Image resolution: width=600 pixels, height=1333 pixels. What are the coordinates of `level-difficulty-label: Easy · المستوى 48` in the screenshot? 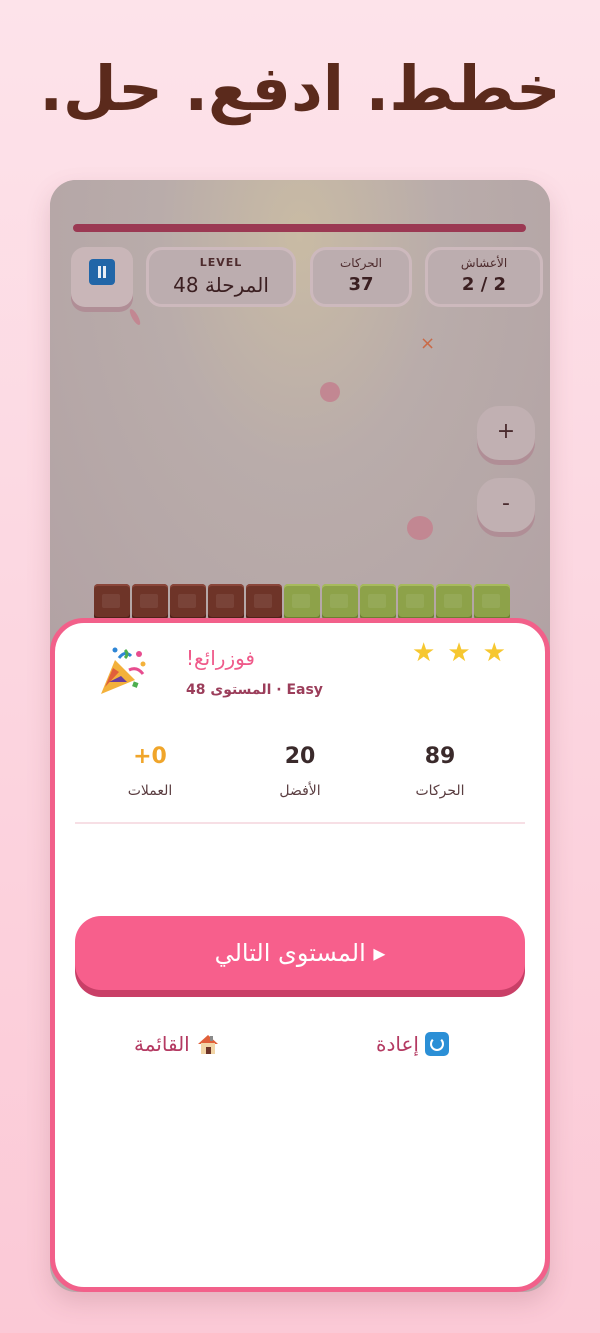 It's located at (254, 690).